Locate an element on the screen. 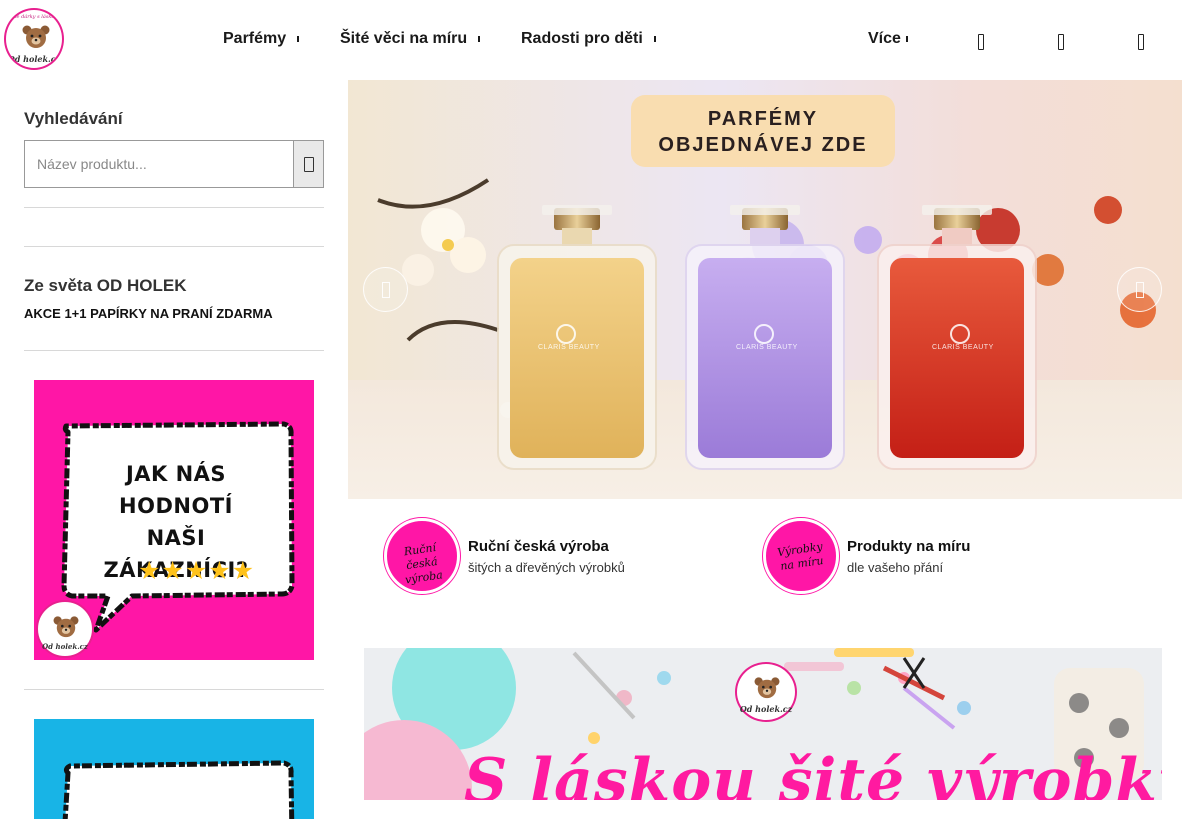  perfume-bottle-violet is located at coordinates (765, 337).